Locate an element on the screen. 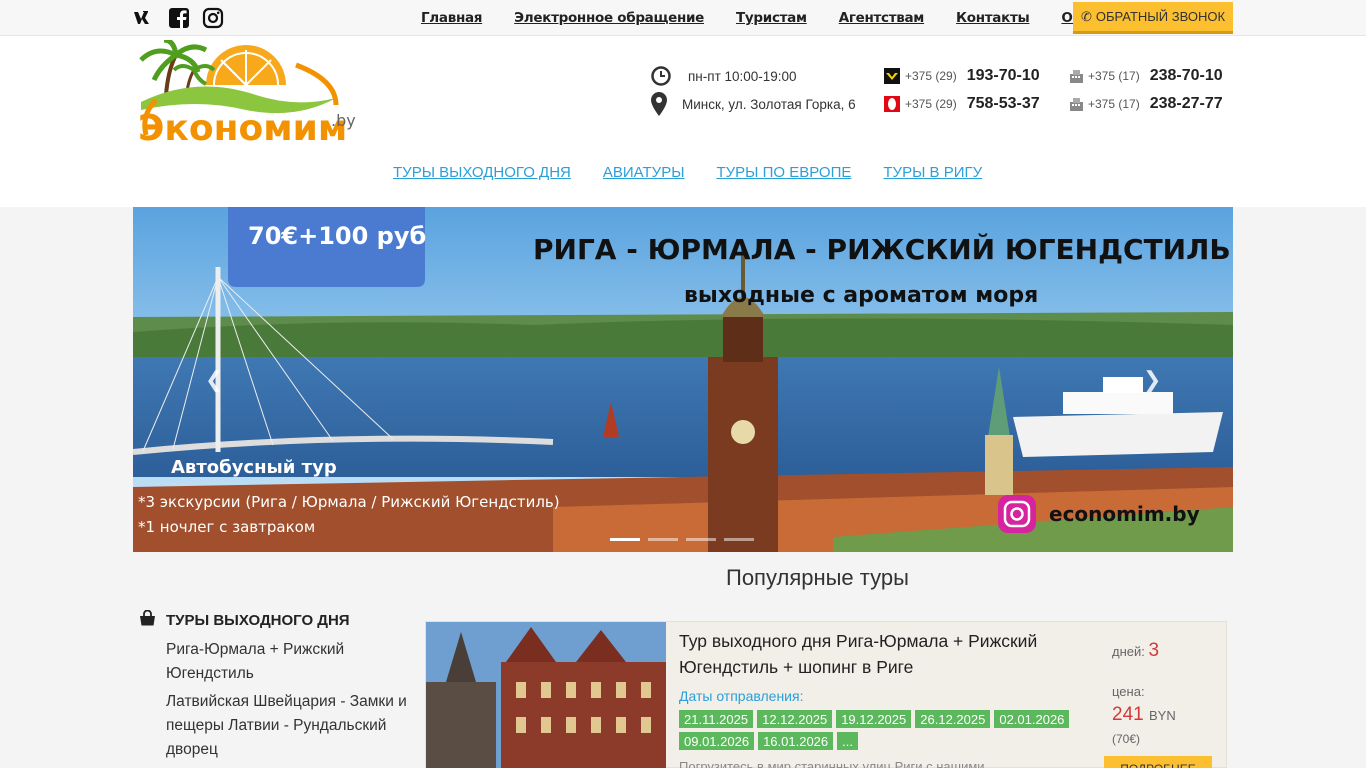  map-pin-icon is located at coordinates (659, 104).